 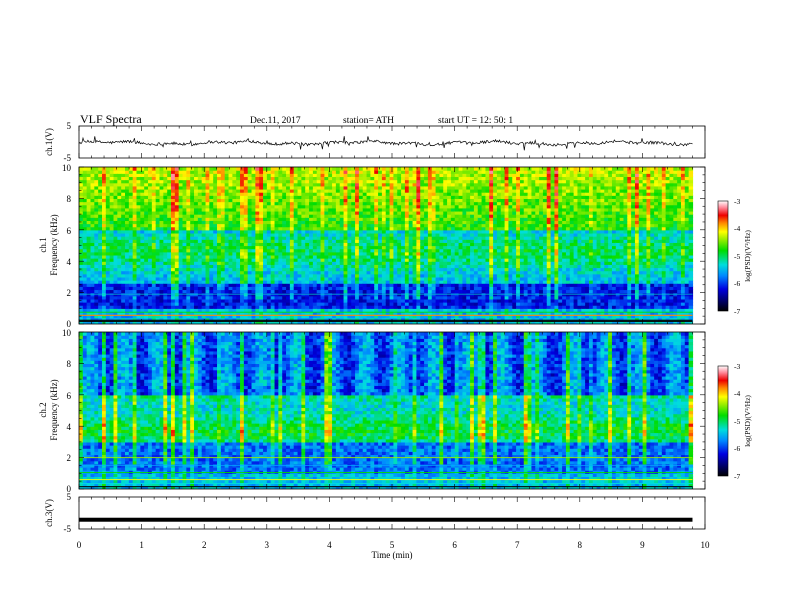 I want to click on ch1-cb-tick-m6: -6, so click(x=737, y=283).